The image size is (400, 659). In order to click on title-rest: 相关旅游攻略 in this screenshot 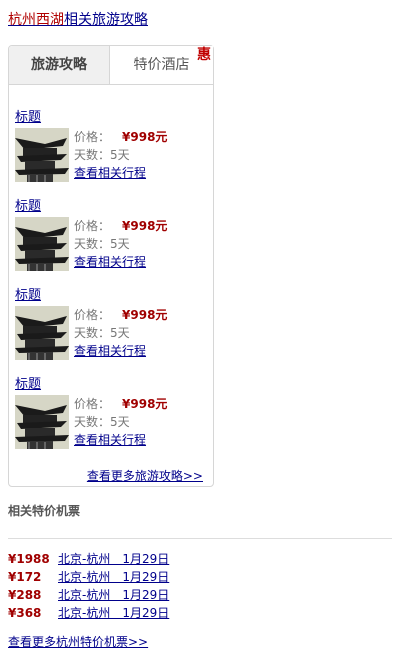, I will do `click(106, 20)`.